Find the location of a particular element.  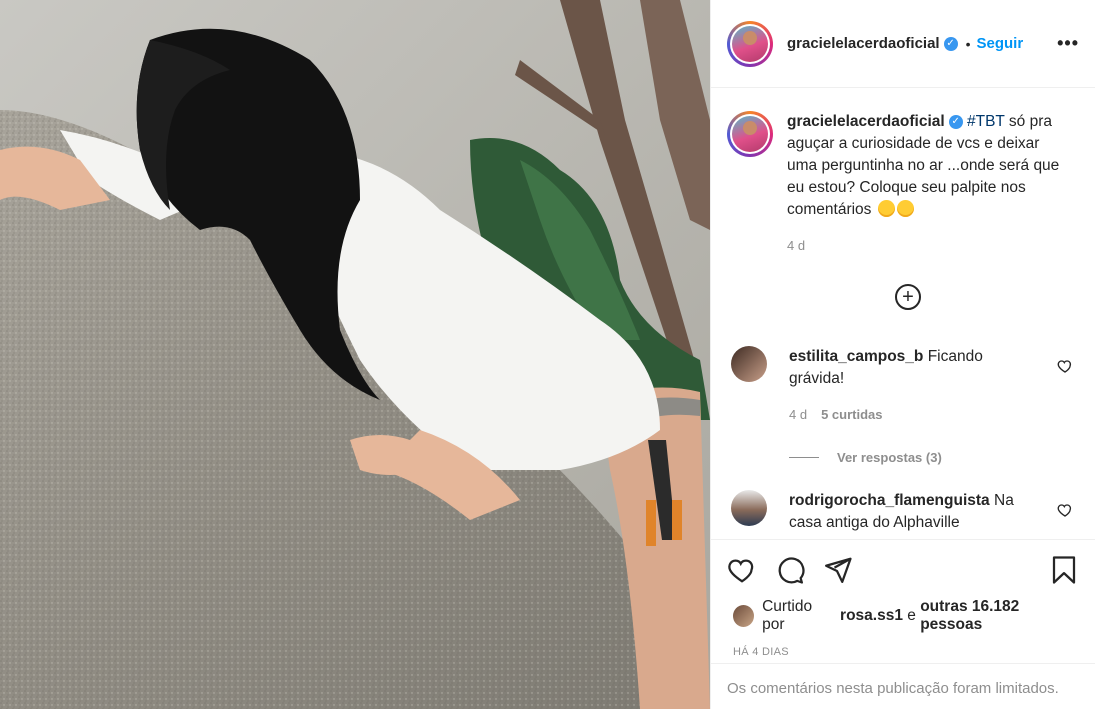

replies-divider is located at coordinates (804, 457).